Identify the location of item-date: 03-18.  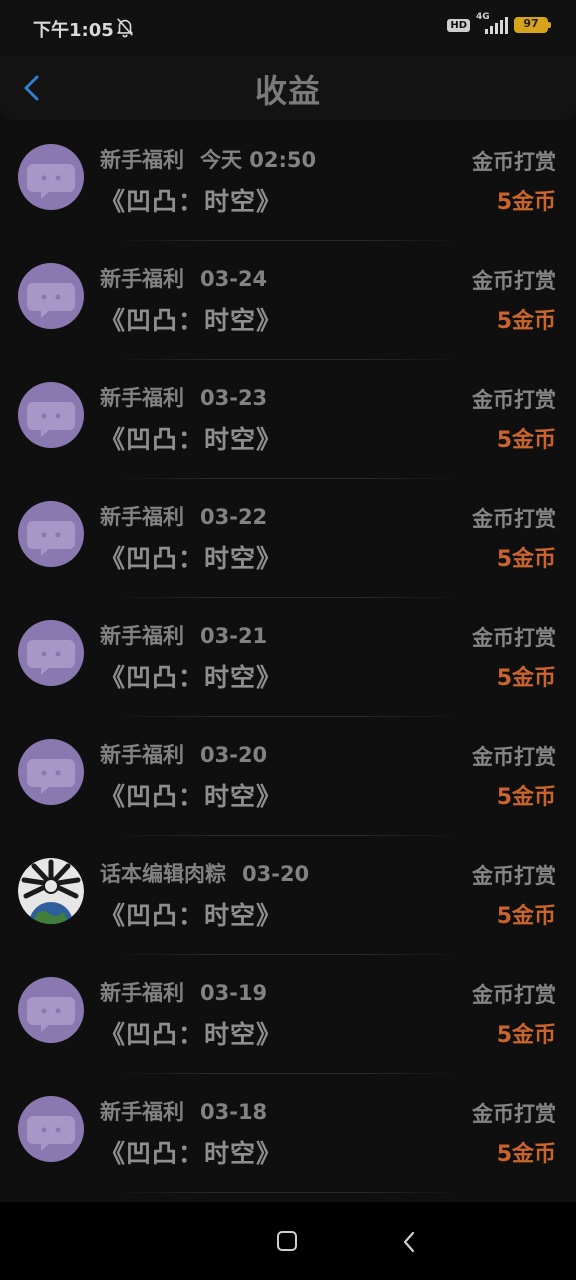
(234, 1112).